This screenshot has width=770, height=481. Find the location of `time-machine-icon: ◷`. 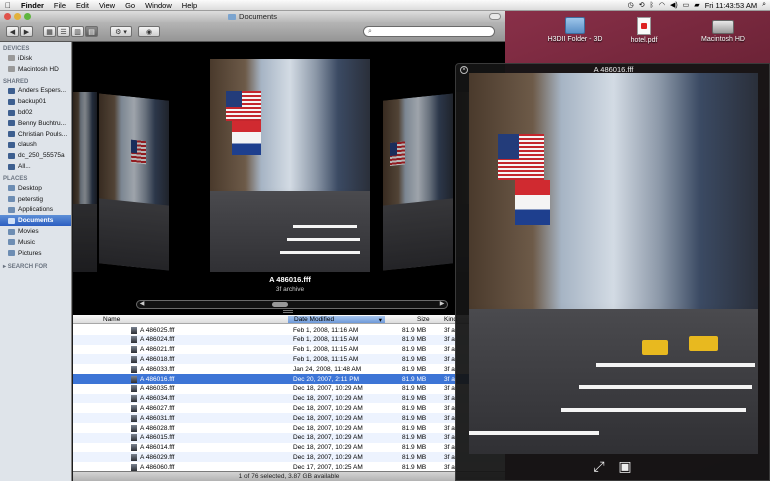

time-machine-icon: ◷ is located at coordinates (631, 5).